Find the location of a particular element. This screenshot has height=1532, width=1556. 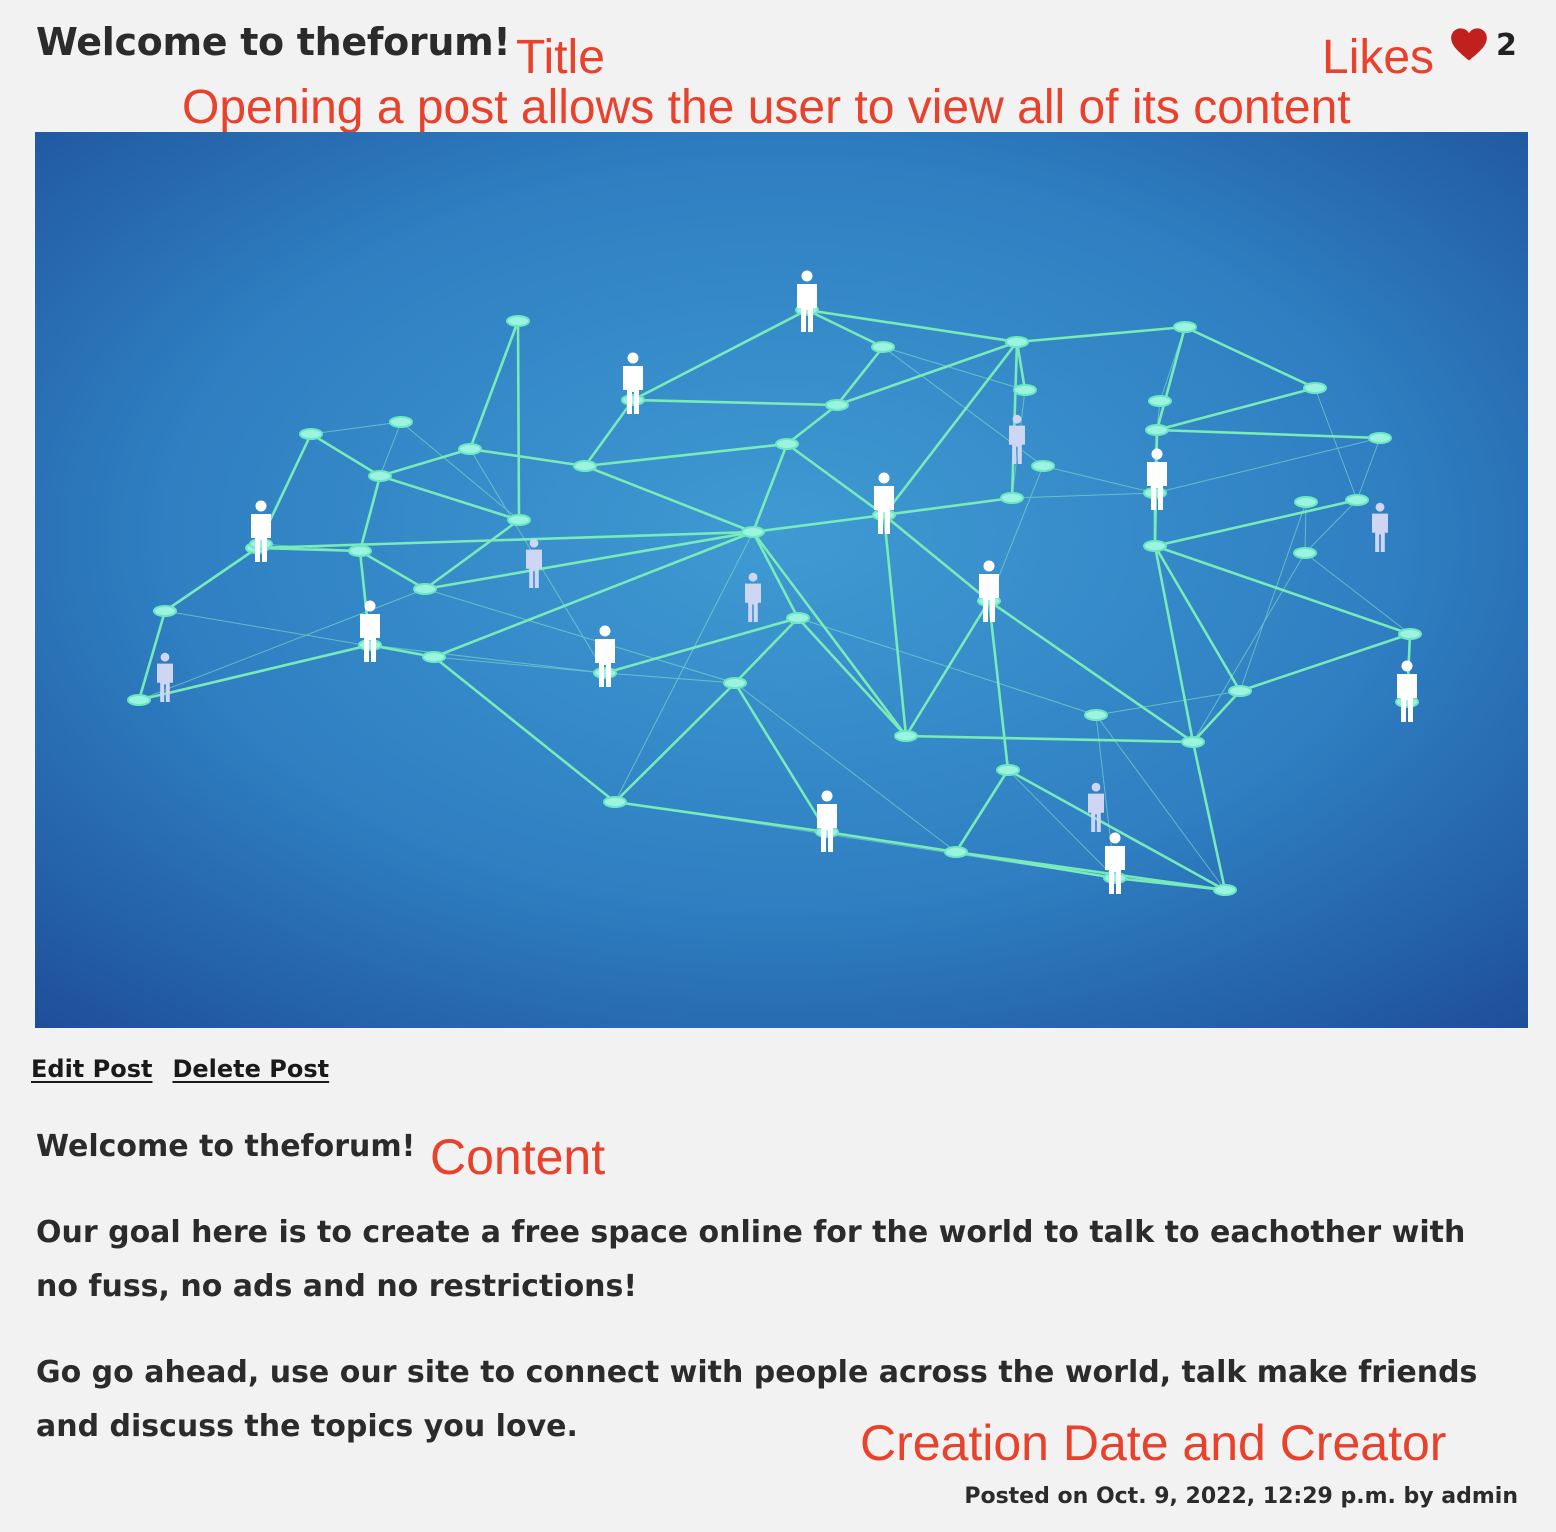

likes-control: 2 is located at coordinates (1483, 45).